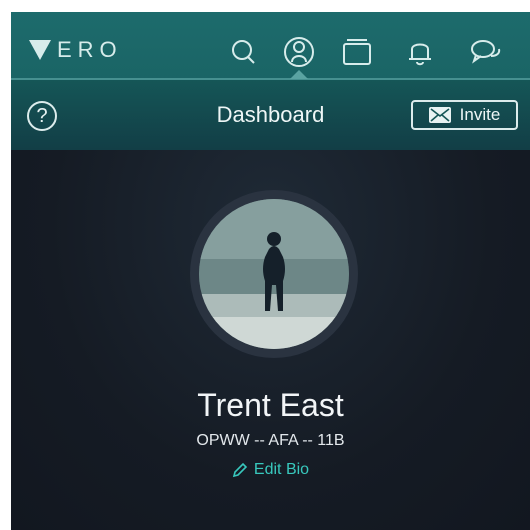 The height and width of the screenshot is (530, 530). Describe the element at coordinates (357, 52) in the screenshot. I see `collections-icon` at that location.